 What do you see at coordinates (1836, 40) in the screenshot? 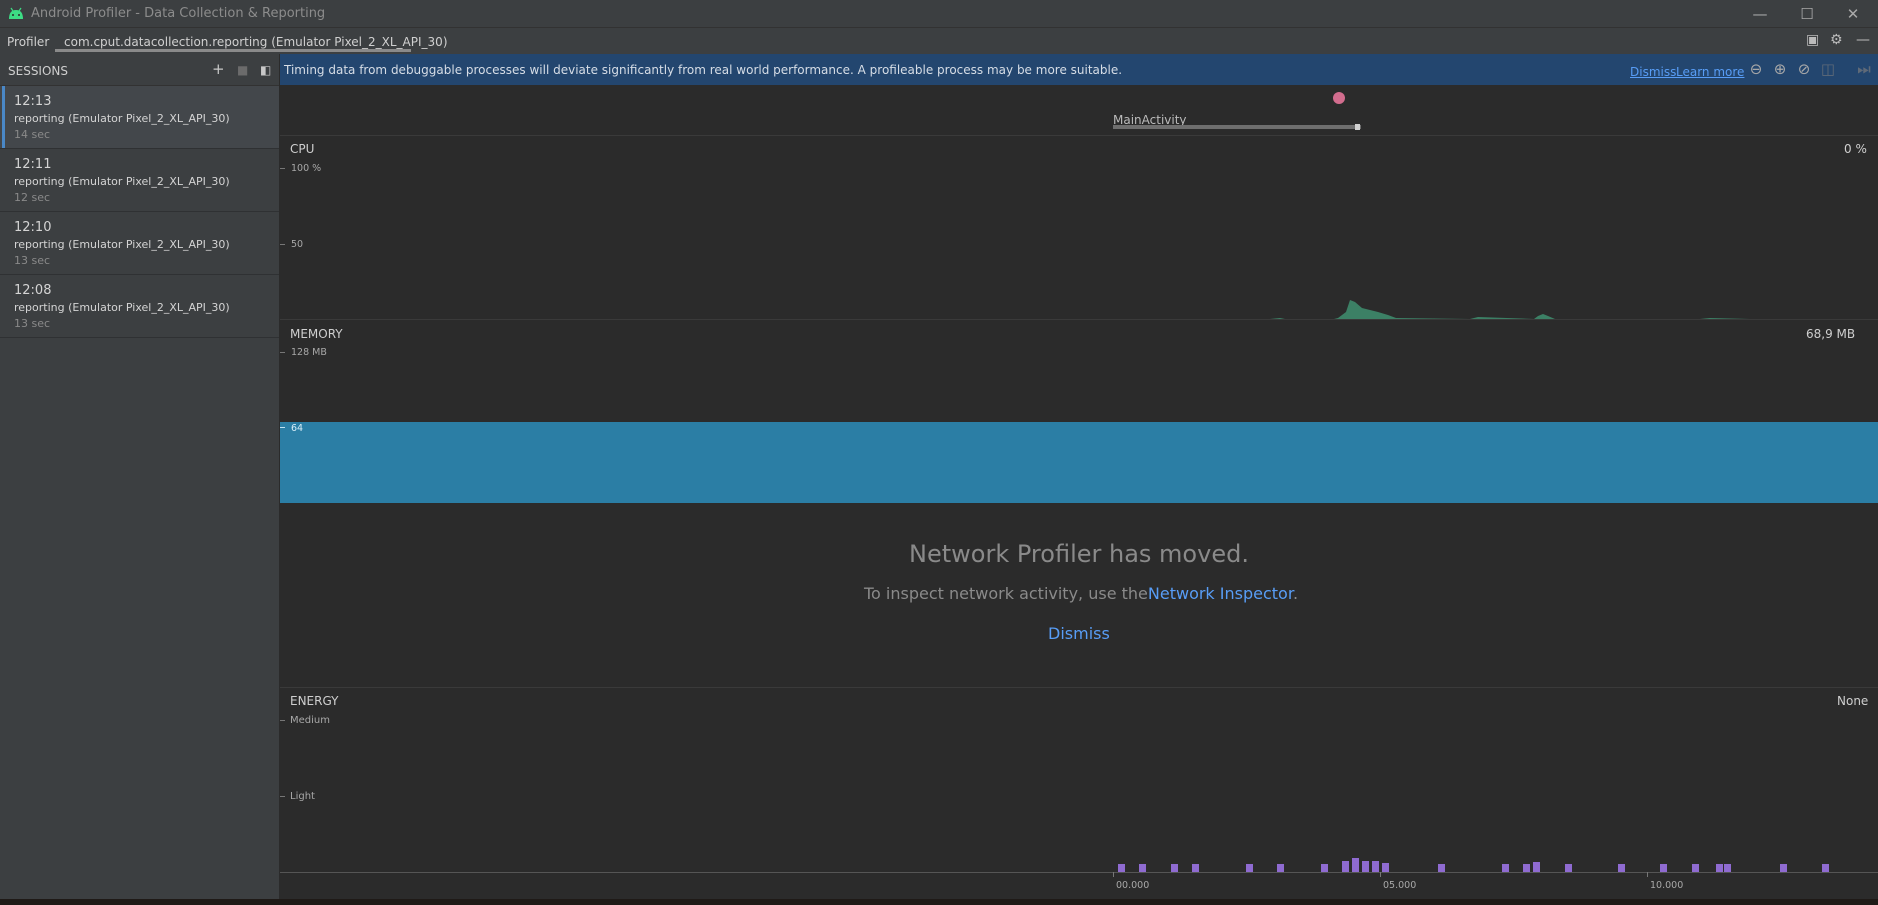
I see `gear-icon: ⚙` at bounding box center [1836, 40].